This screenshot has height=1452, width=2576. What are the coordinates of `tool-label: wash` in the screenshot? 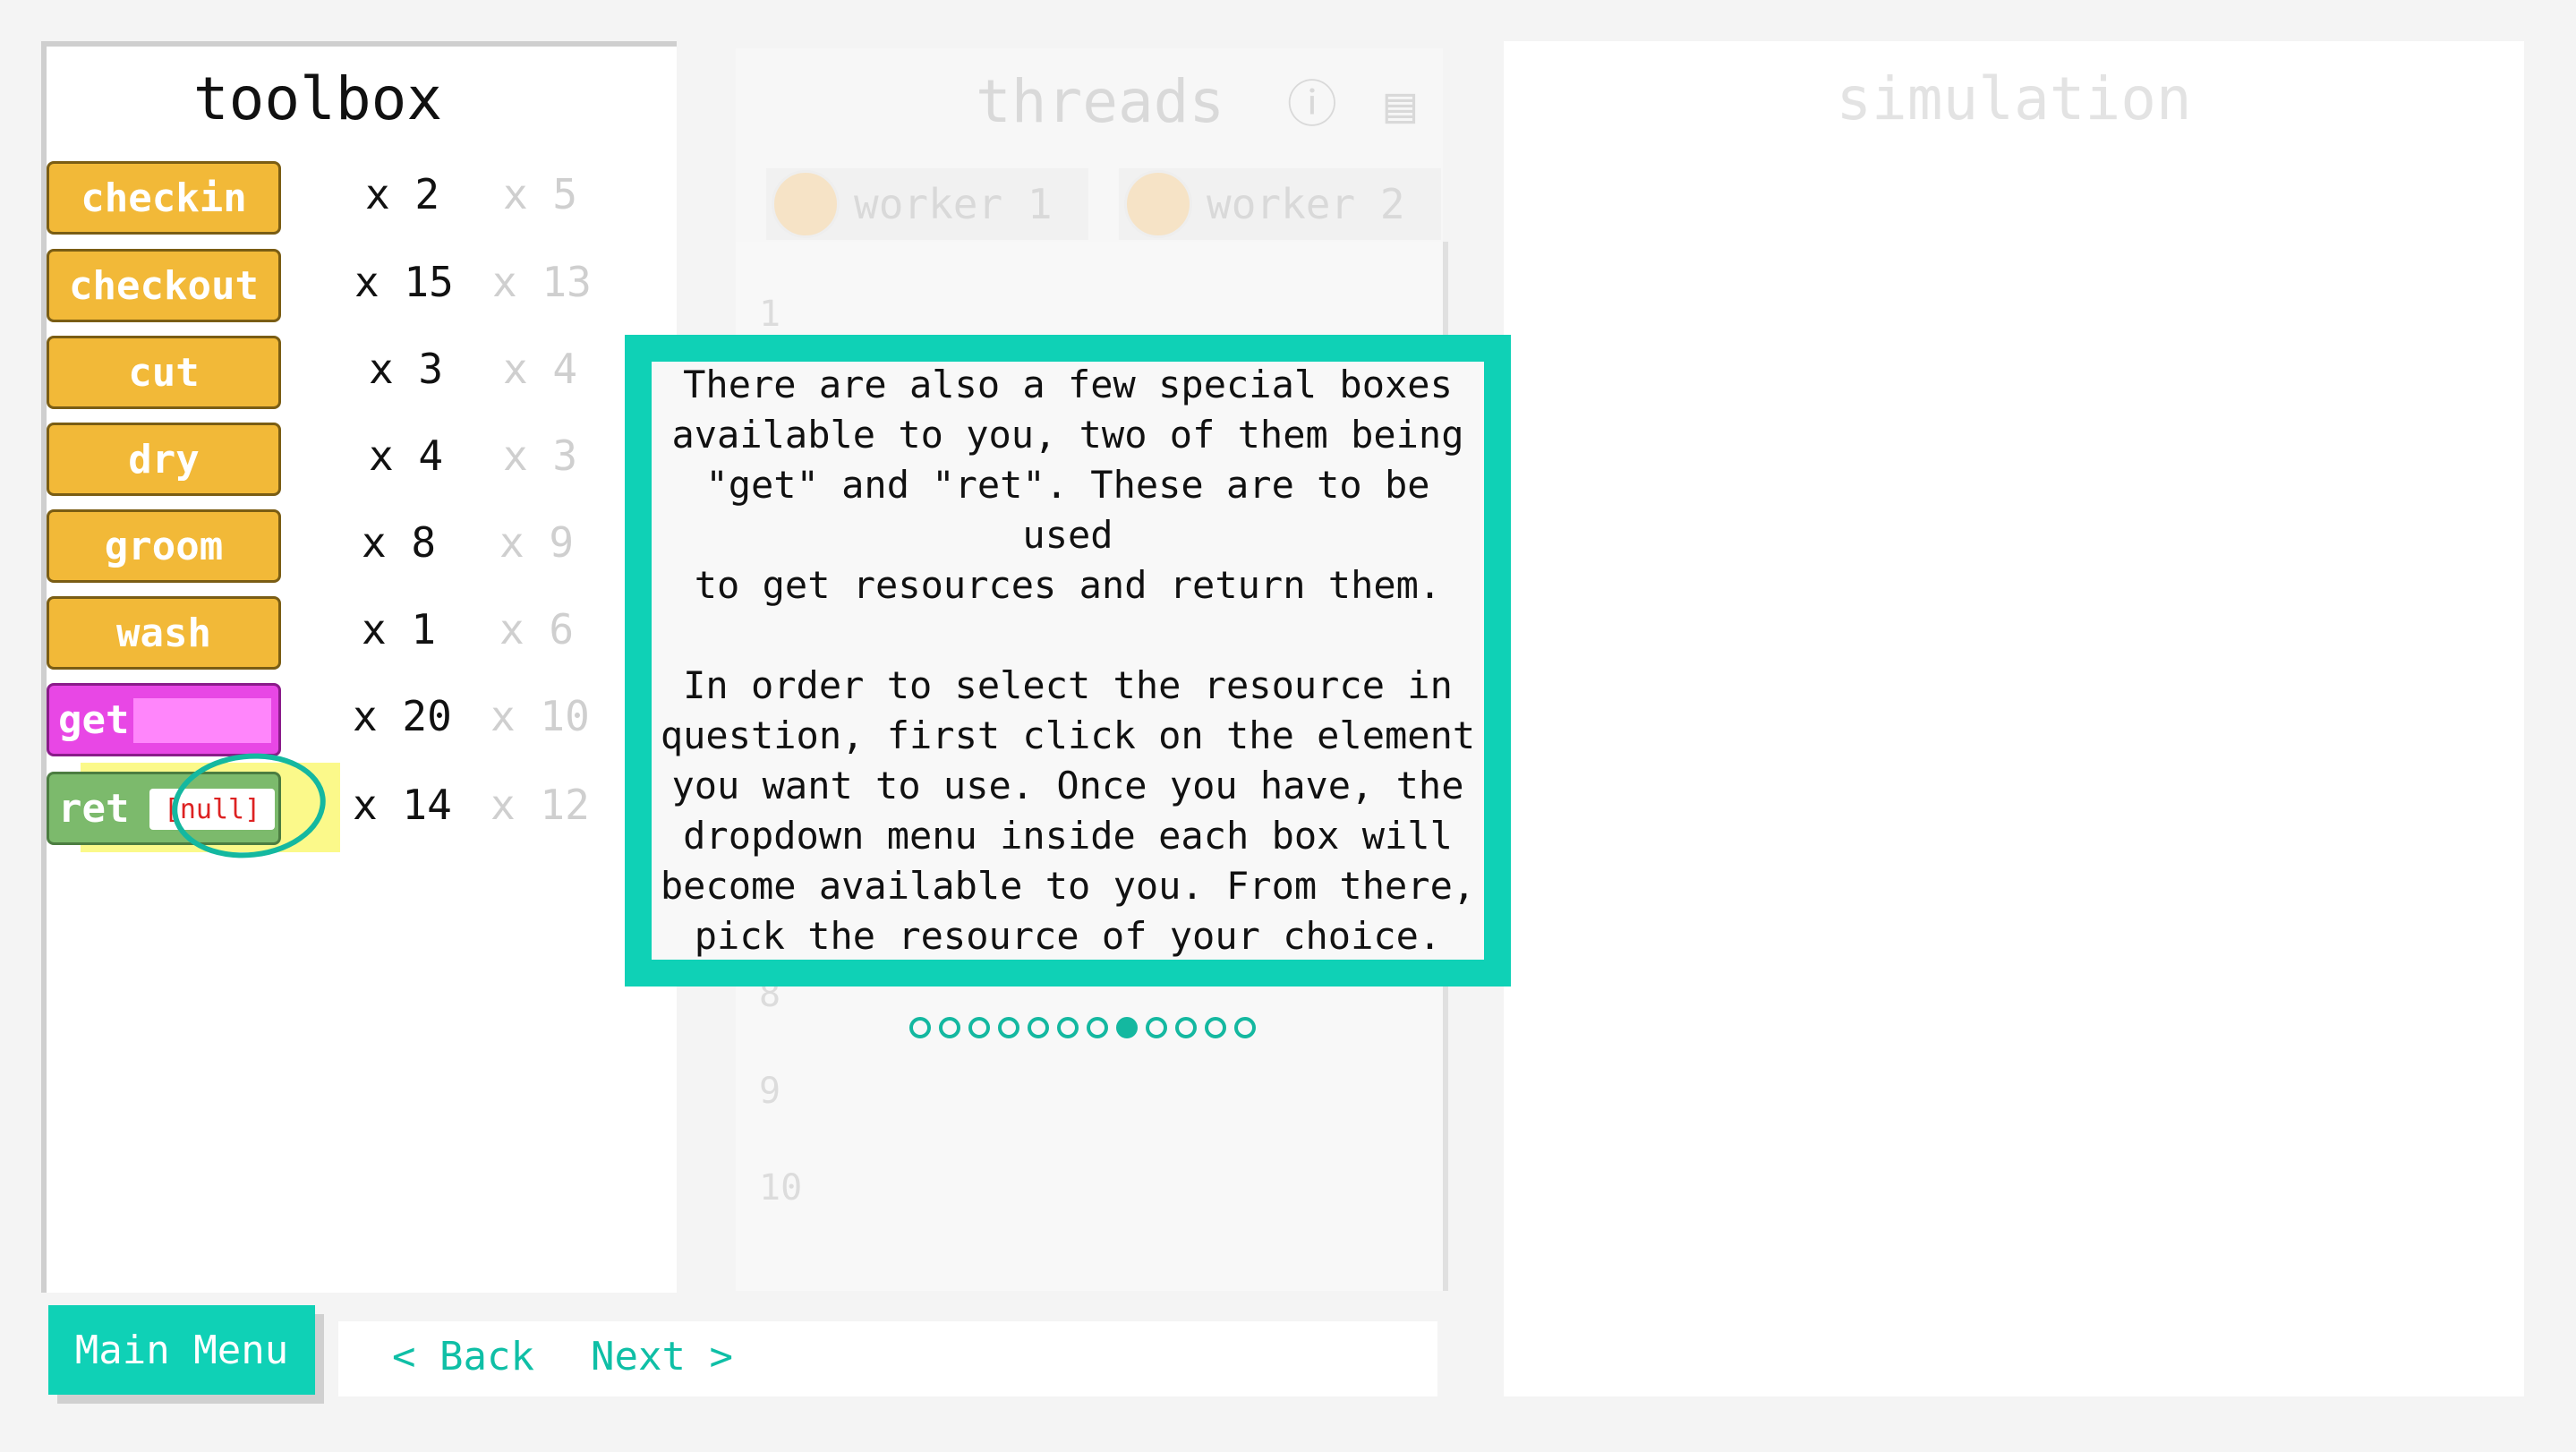 It's located at (163, 633).